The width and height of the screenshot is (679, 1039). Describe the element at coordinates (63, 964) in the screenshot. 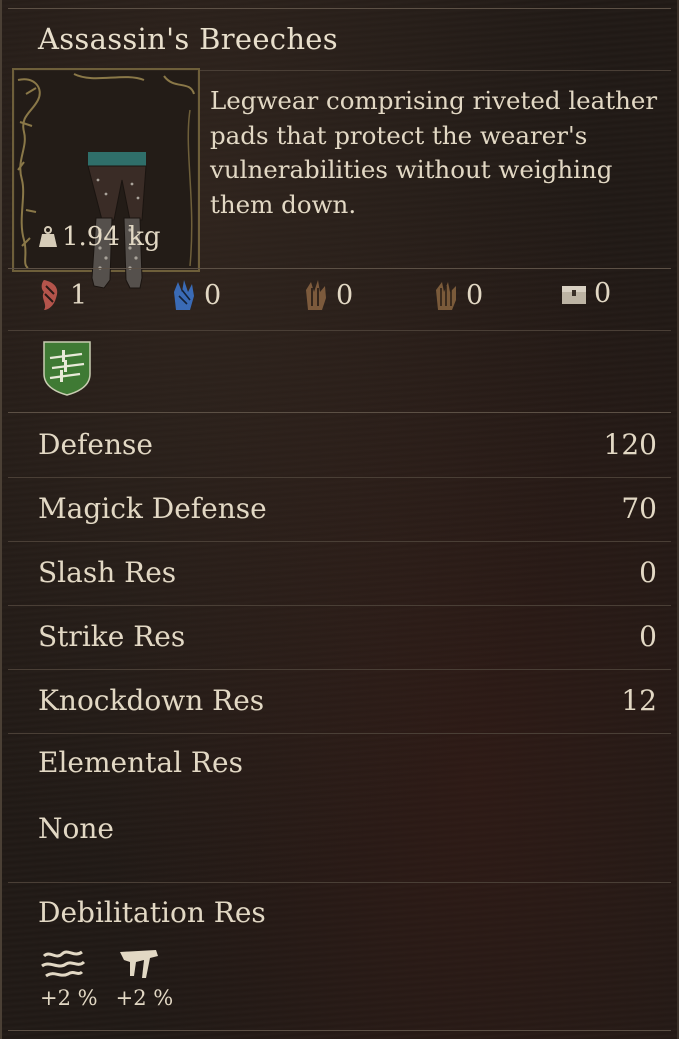

I see `wind-icon` at that location.